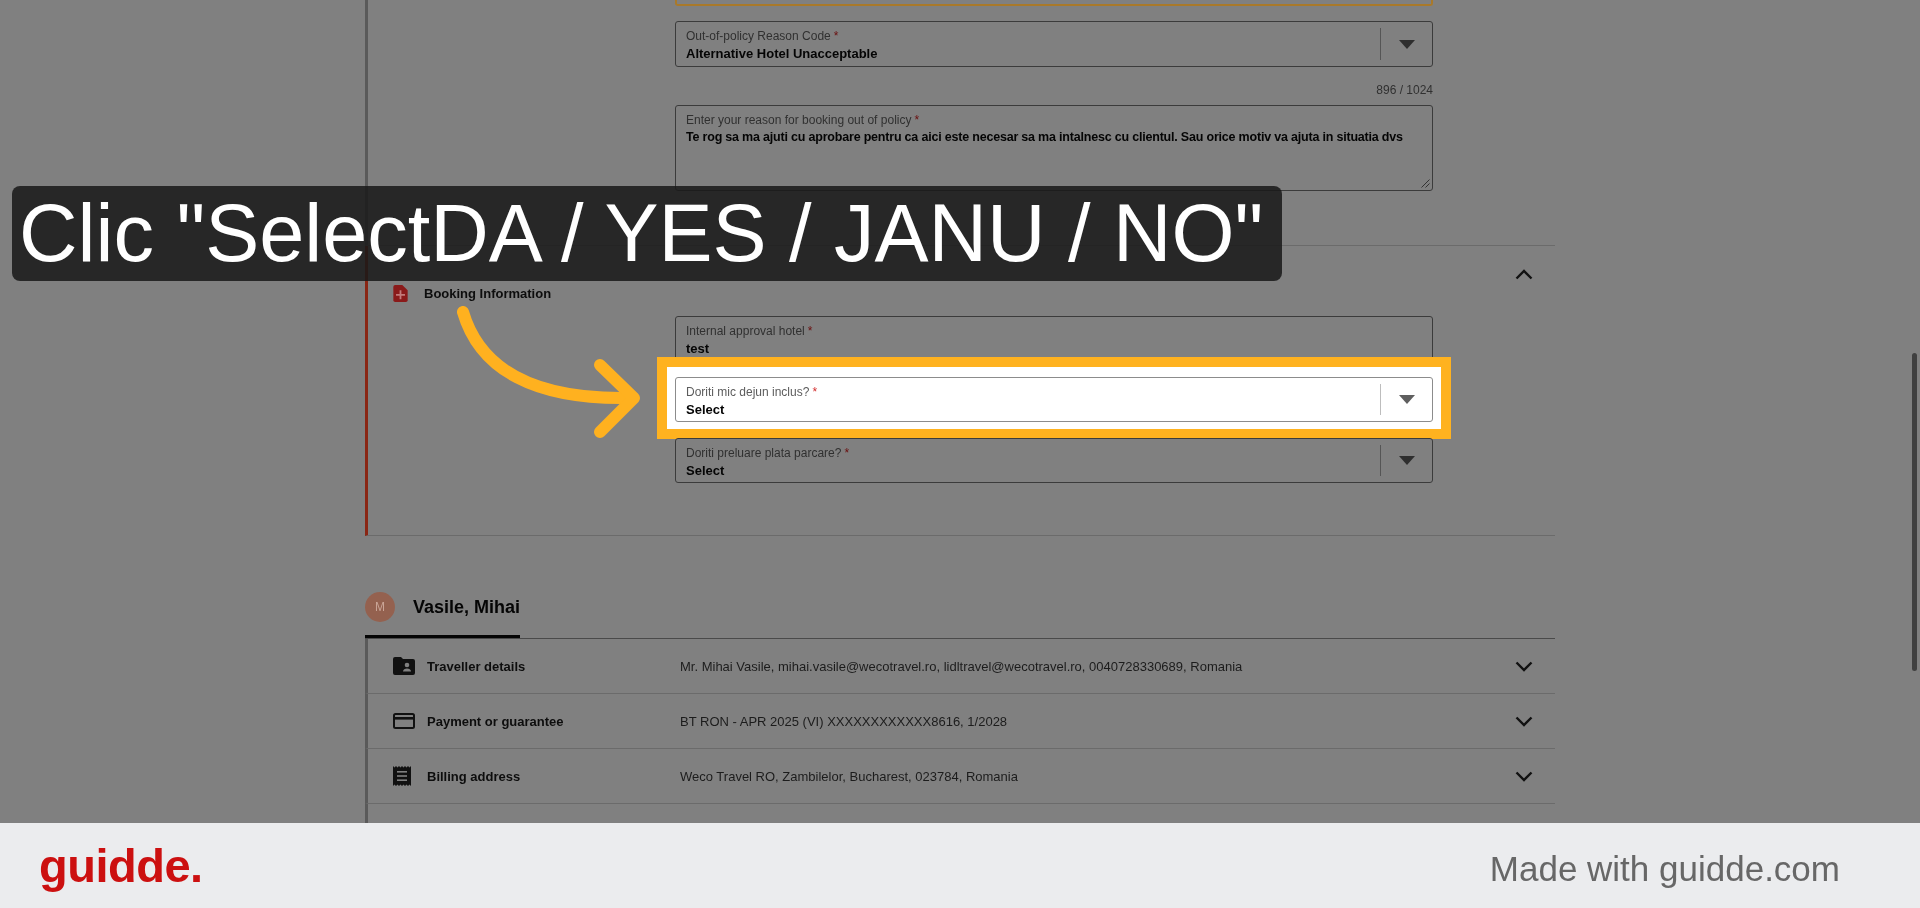  What do you see at coordinates (844, 721) in the screenshot?
I see `row-value: BT RON - APR 2025 (VI) XXXXXXXXXXXX8616, 1/2028` at bounding box center [844, 721].